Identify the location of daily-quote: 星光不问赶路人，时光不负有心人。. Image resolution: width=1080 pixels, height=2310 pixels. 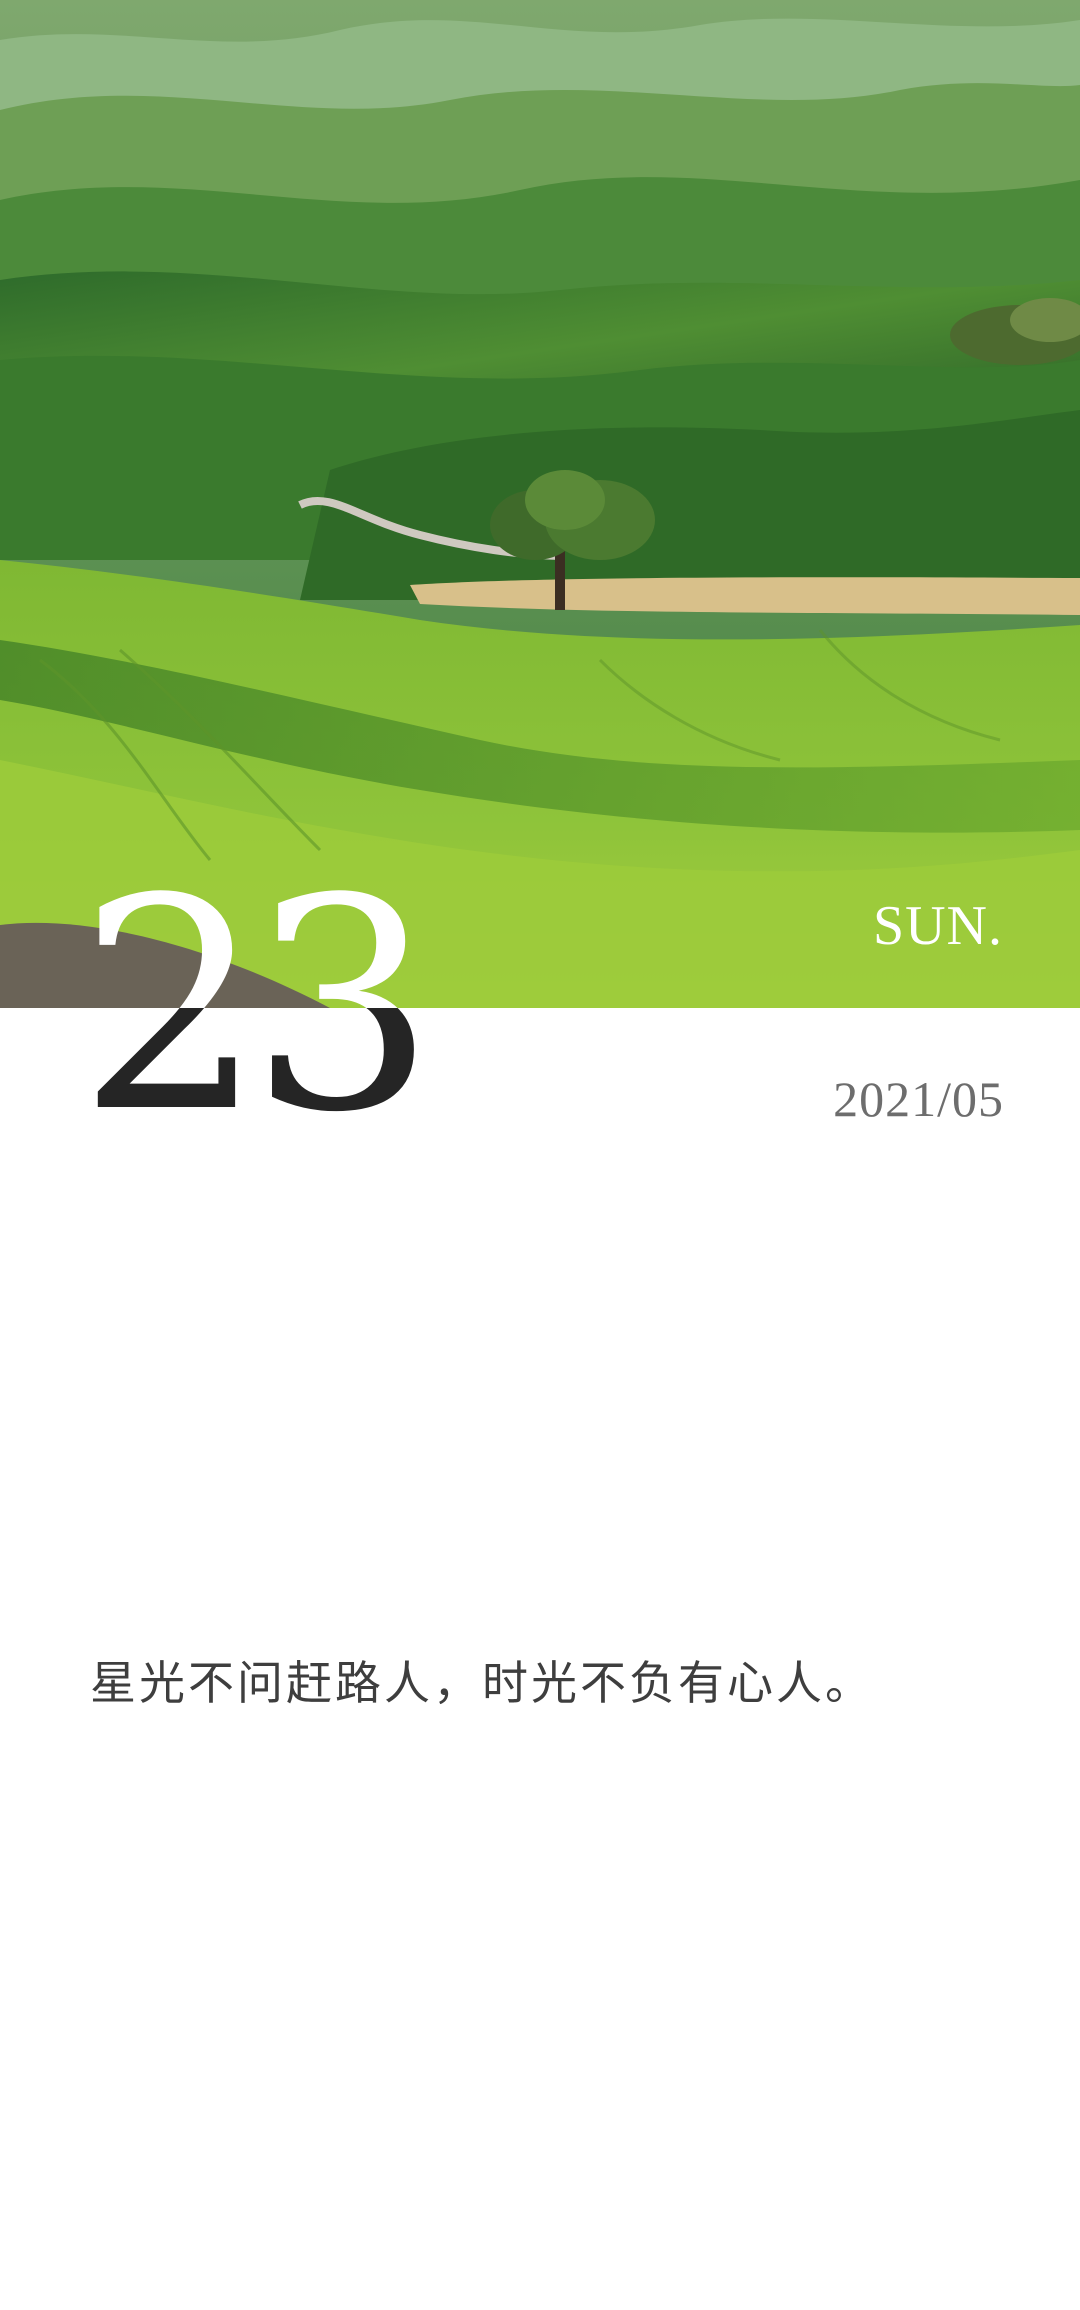
(482, 1683).